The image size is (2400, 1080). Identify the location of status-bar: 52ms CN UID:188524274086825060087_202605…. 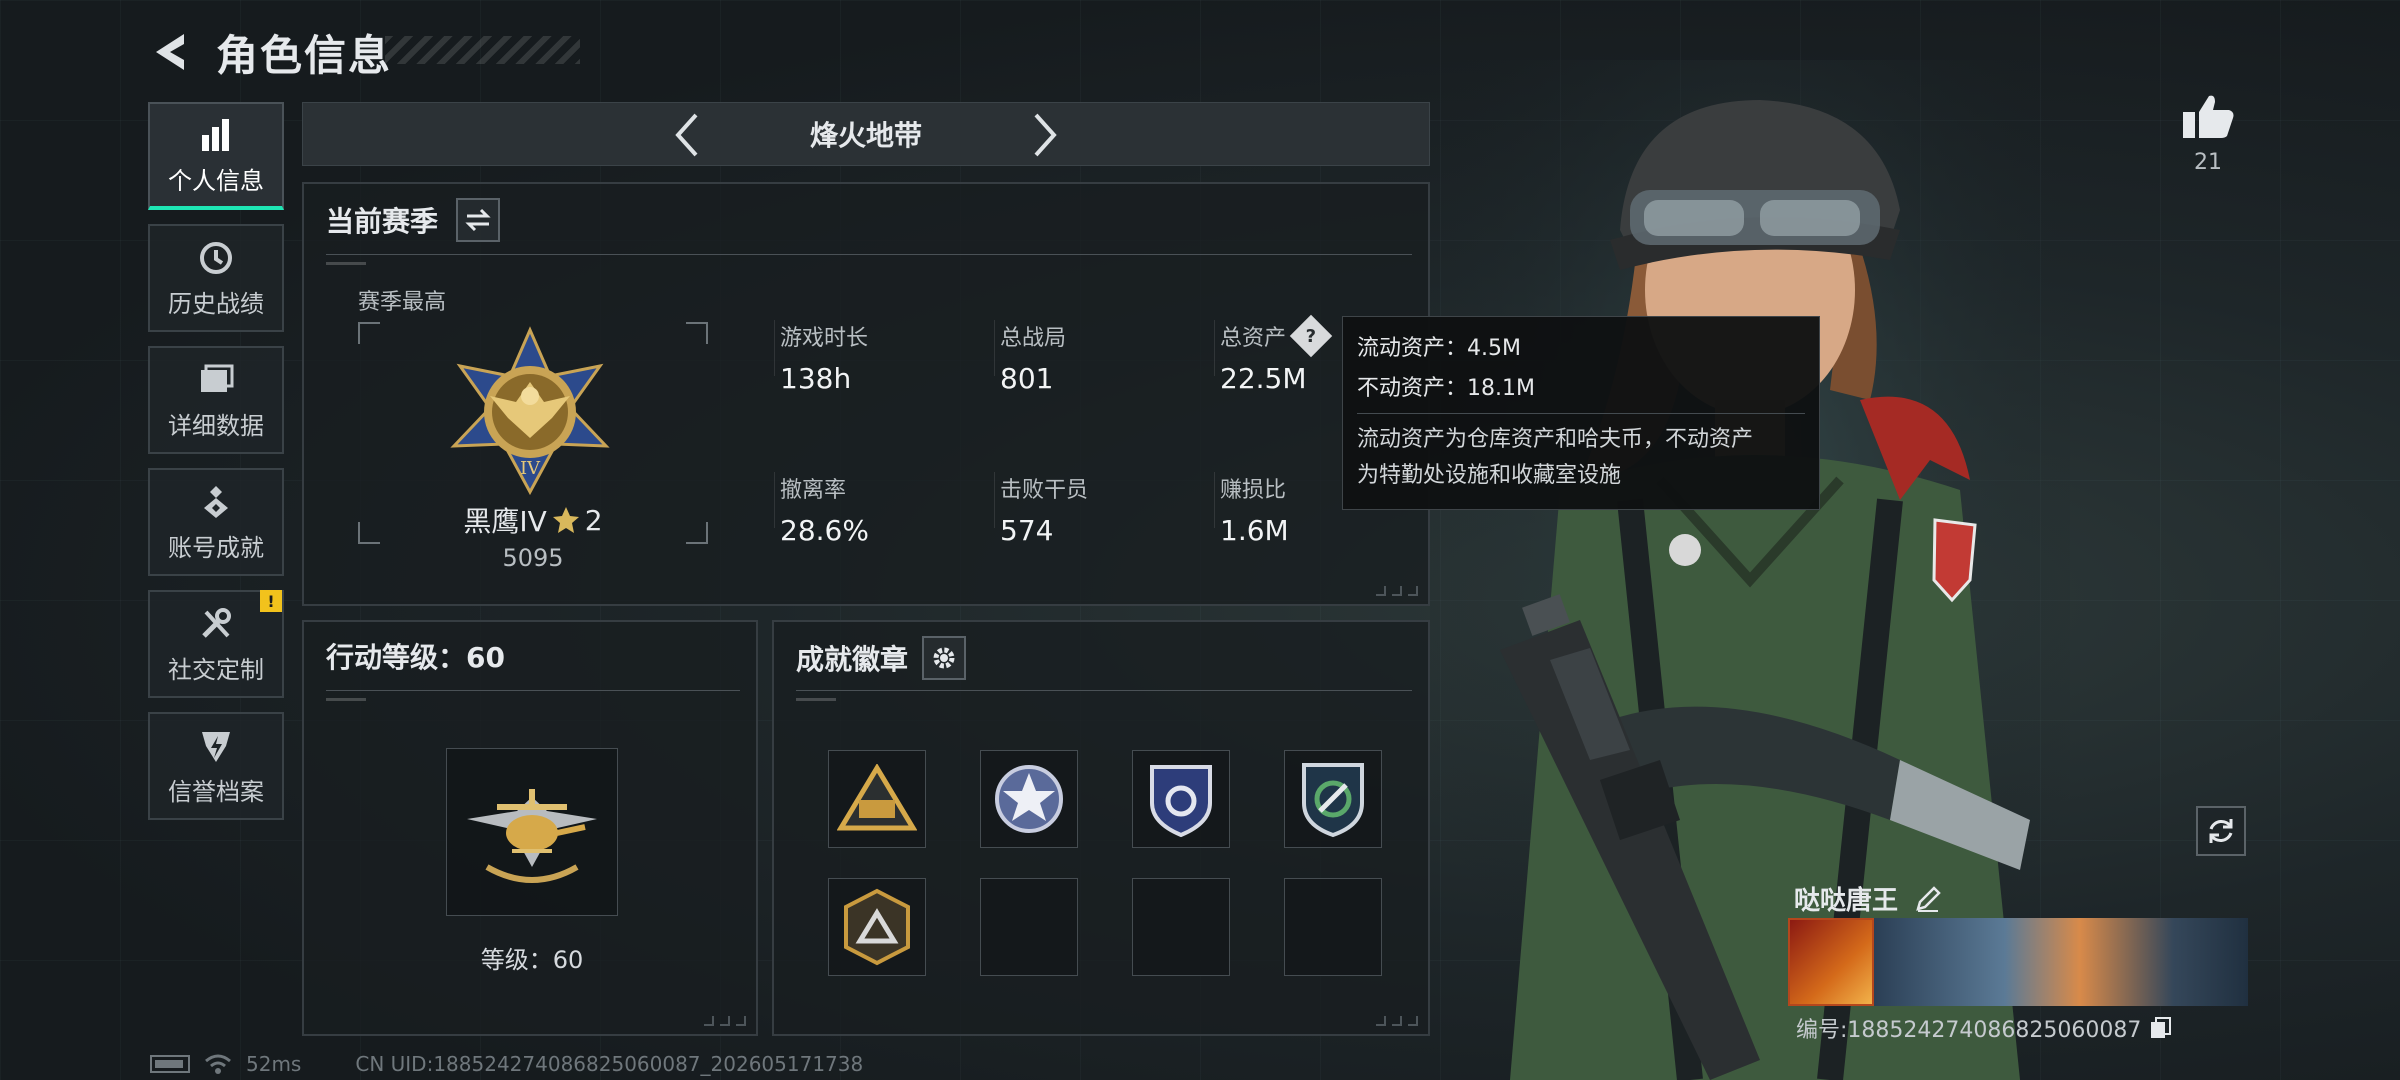
(506, 1064).